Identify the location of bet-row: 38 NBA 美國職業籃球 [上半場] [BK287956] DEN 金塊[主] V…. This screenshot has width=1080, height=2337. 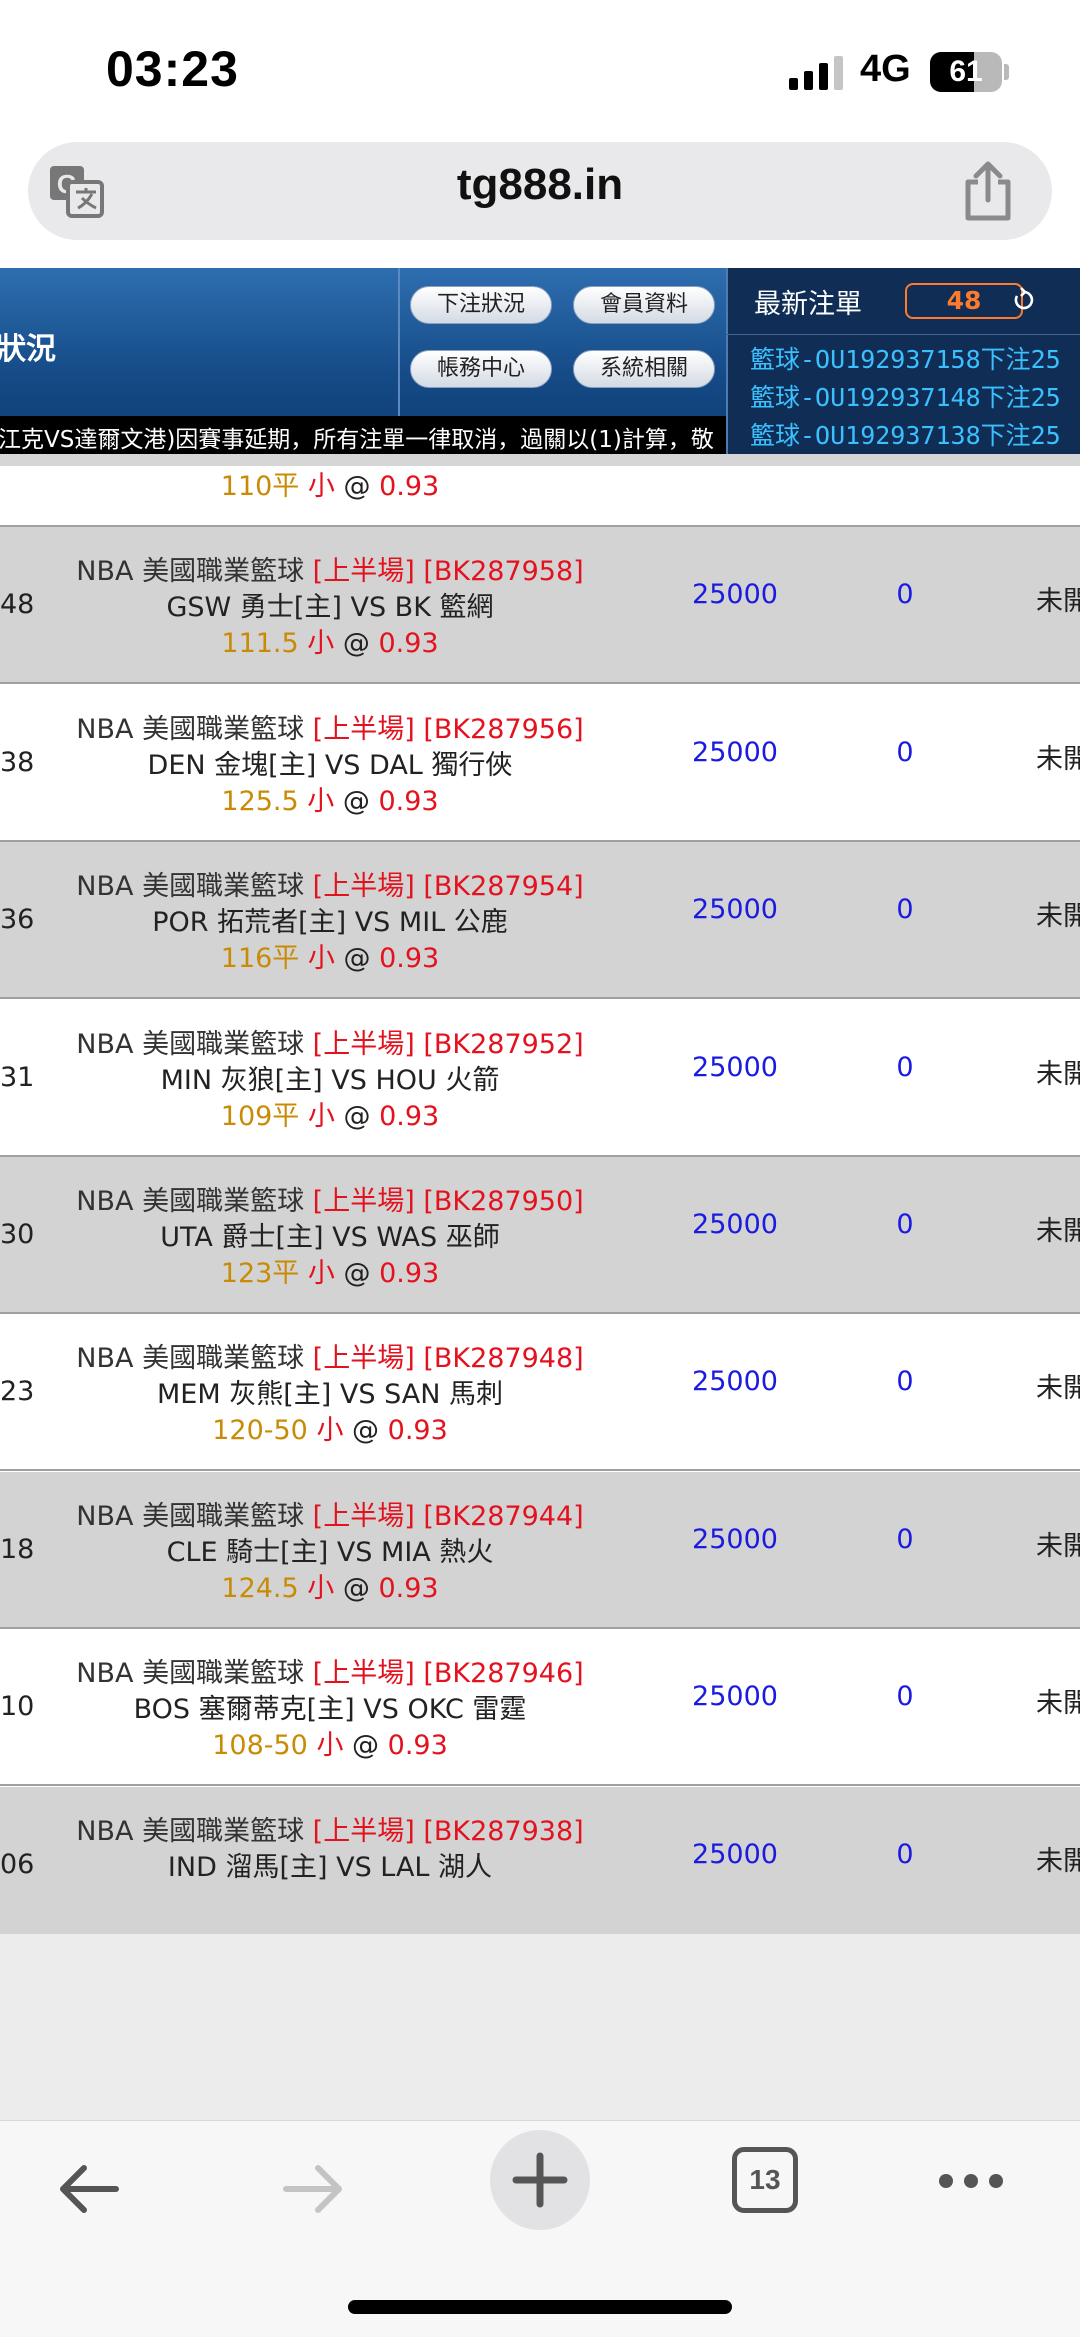
(540, 763).